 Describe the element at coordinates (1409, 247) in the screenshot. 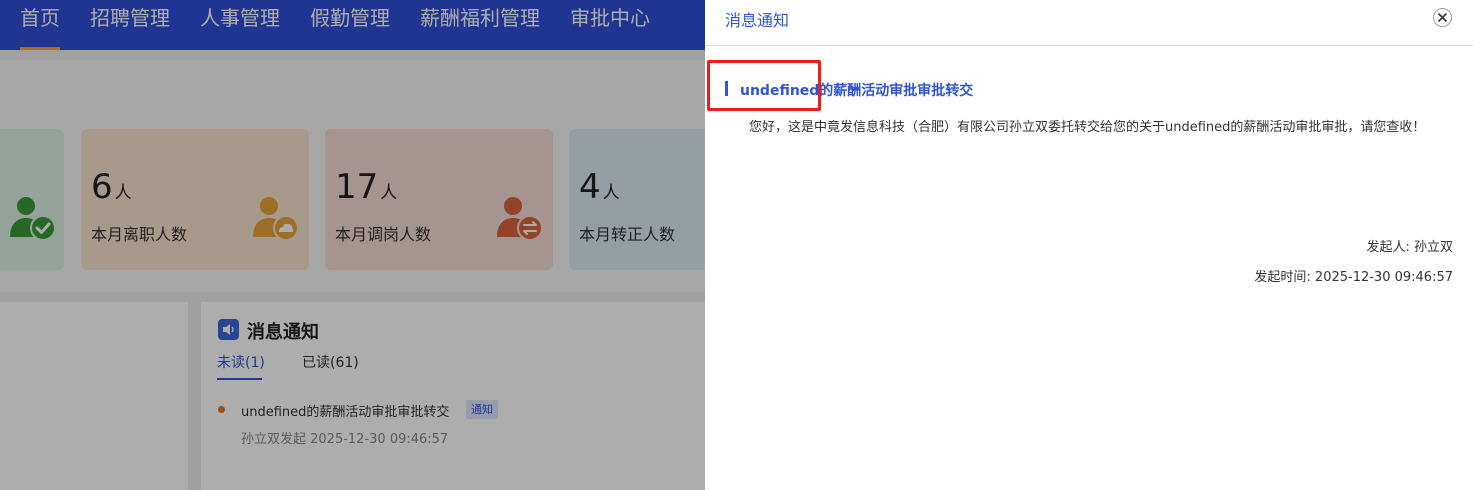

I see `message-sender: 发起人: 孙立双` at that location.